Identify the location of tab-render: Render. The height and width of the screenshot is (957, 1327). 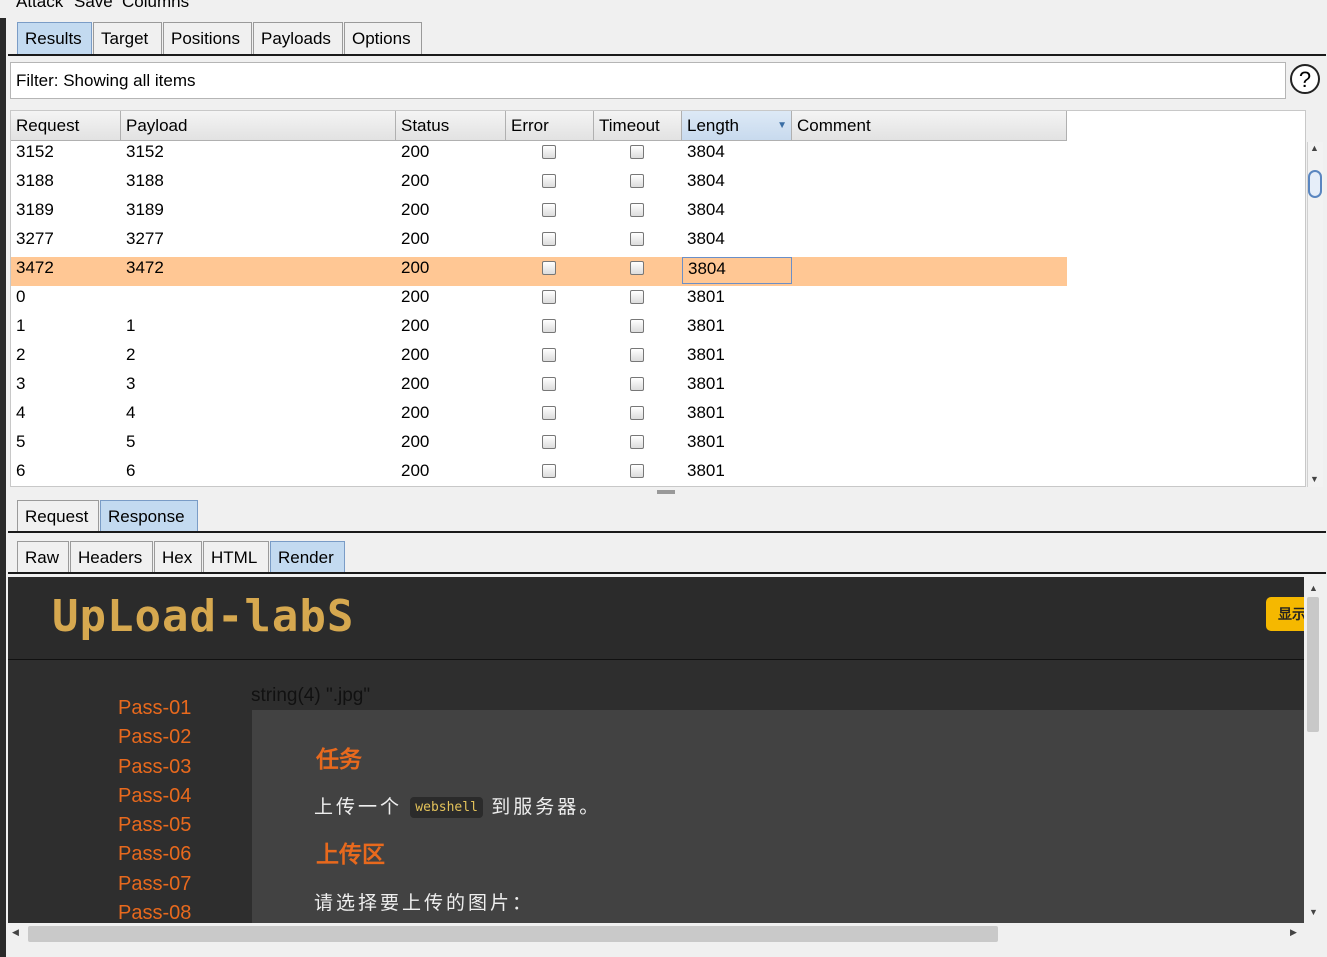
(307, 557).